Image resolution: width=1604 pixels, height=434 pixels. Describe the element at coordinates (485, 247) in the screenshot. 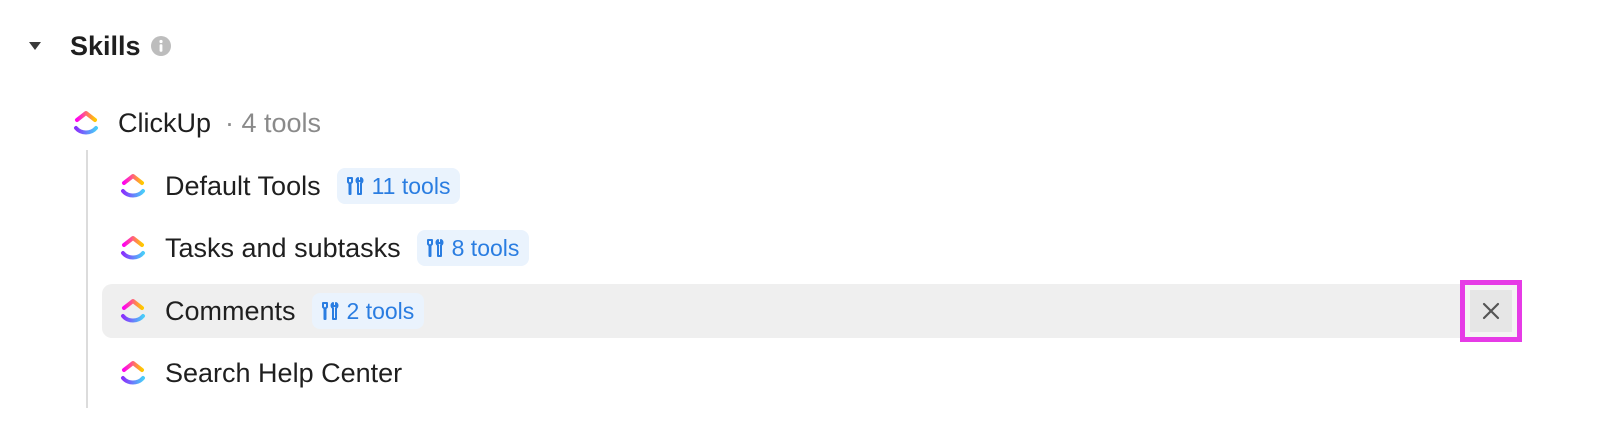

I see `tools-count: 8 tools` at that location.